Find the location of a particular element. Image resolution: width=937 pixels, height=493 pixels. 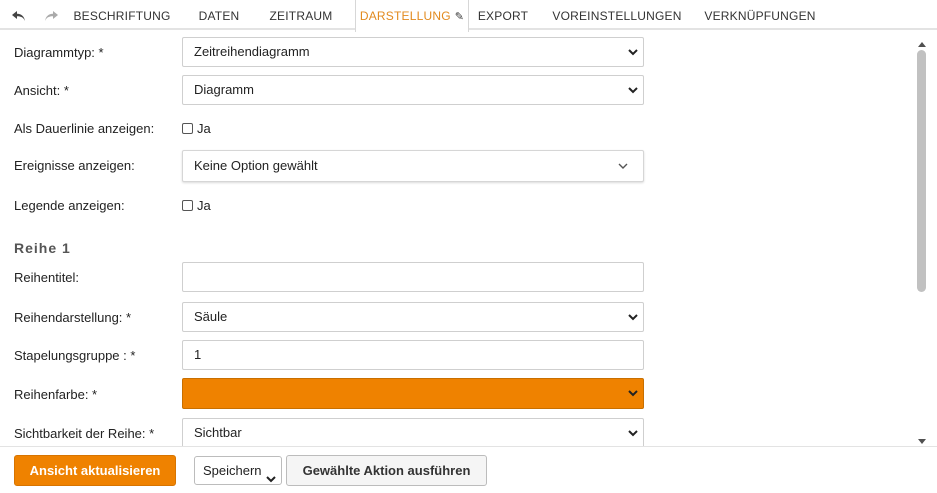

save-select-value: Speichern is located at coordinates (232, 470).